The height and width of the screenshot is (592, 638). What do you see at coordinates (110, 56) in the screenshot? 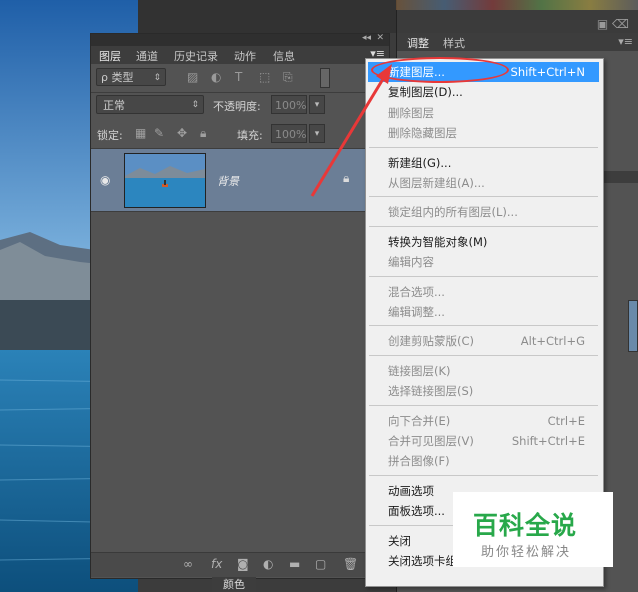
I see `tab-layers: 图层` at bounding box center [110, 56].